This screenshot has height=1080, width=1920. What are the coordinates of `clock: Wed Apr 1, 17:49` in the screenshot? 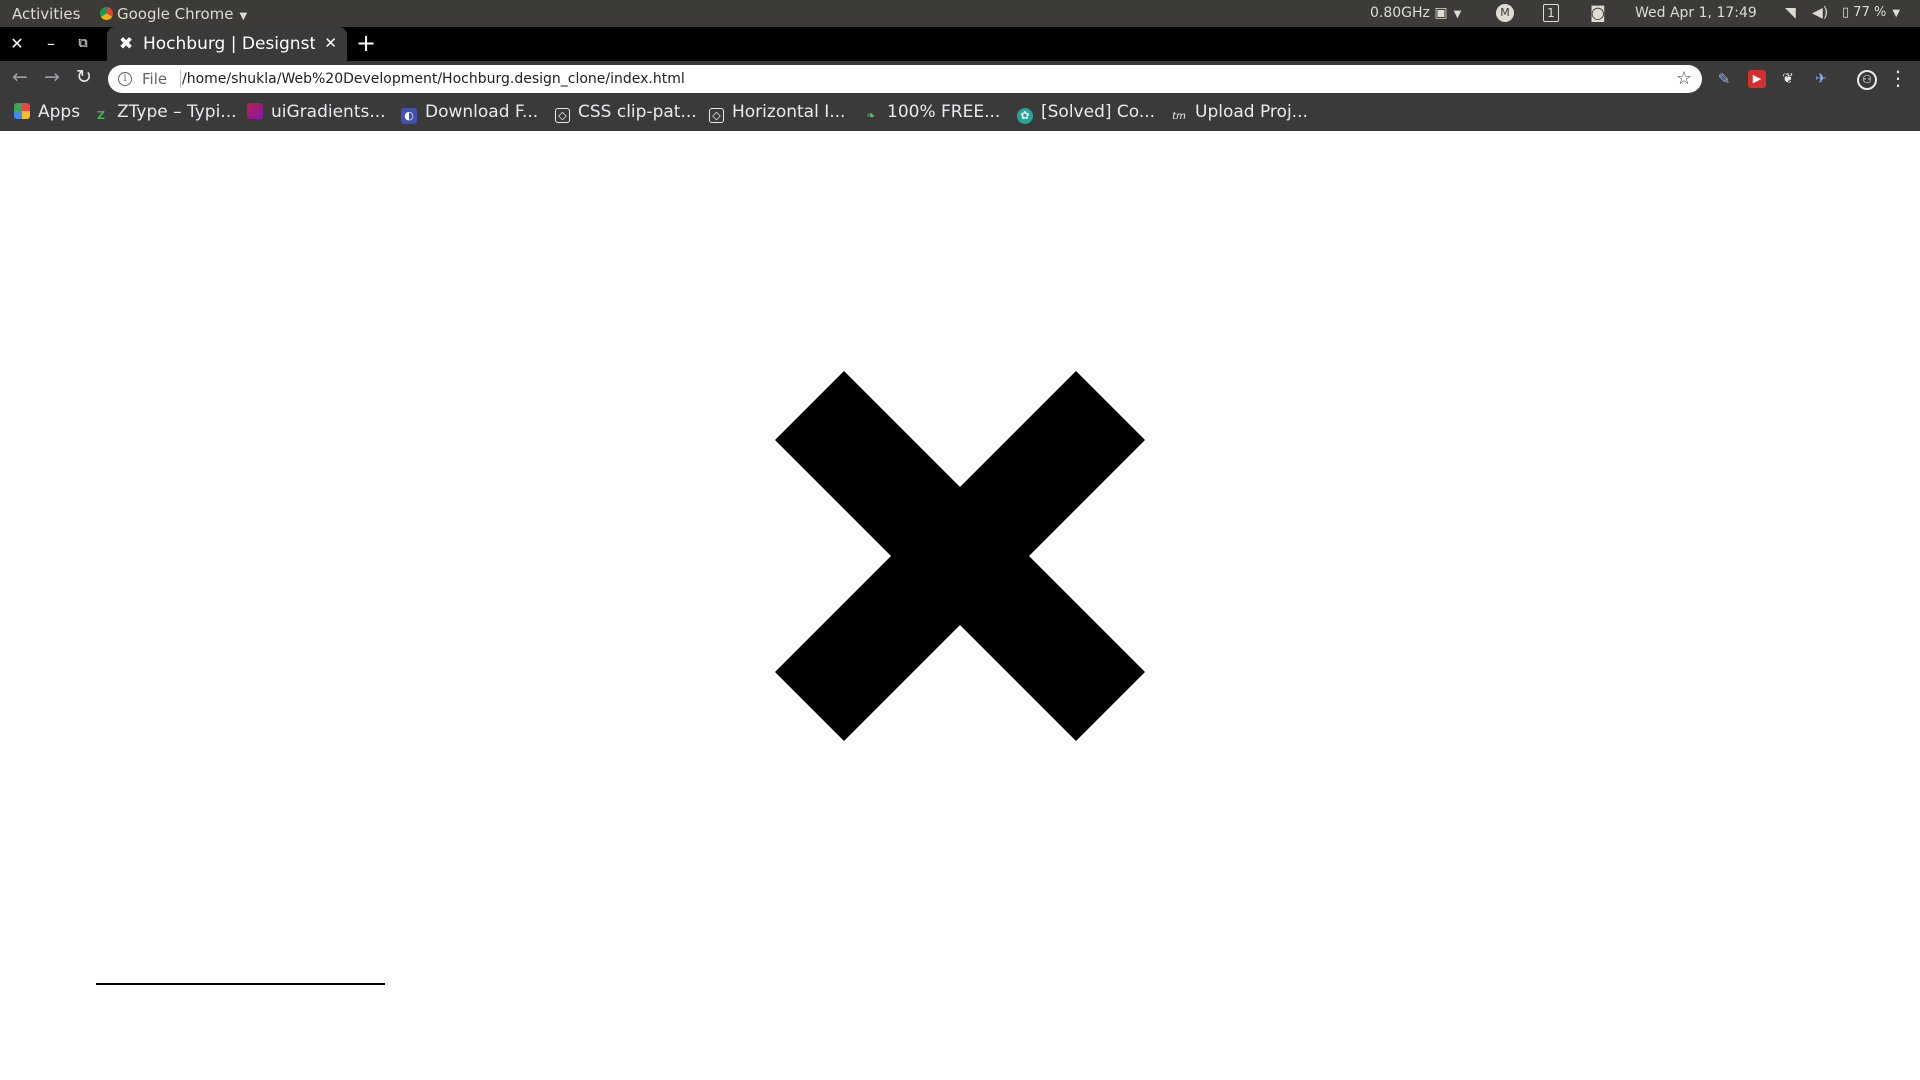 It's located at (1696, 13).